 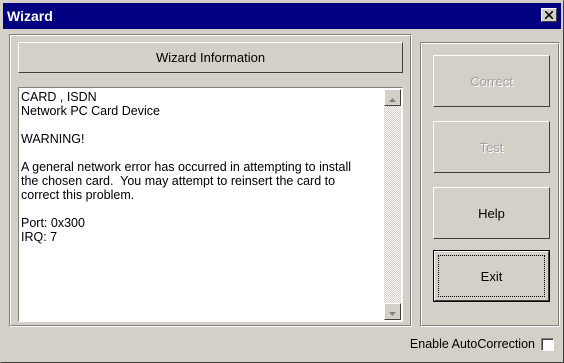 I want to click on test-button: Test, so click(x=491, y=147).